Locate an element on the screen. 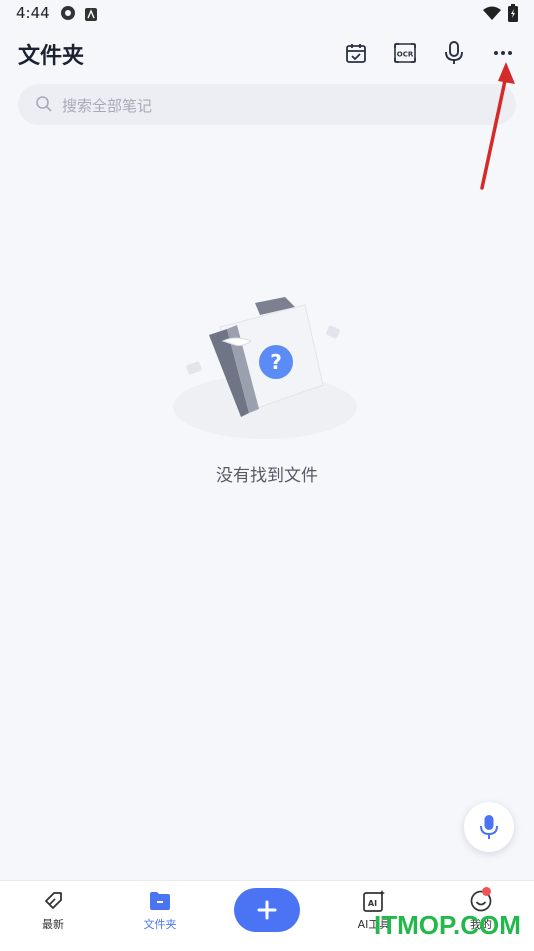 The height and width of the screenshot is (951, 534). ocr-icon: OCR is located at coordinates (405, 53).